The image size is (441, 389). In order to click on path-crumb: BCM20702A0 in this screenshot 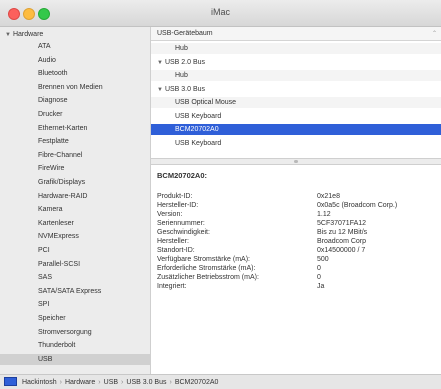, I will do `click(197, 382)`.